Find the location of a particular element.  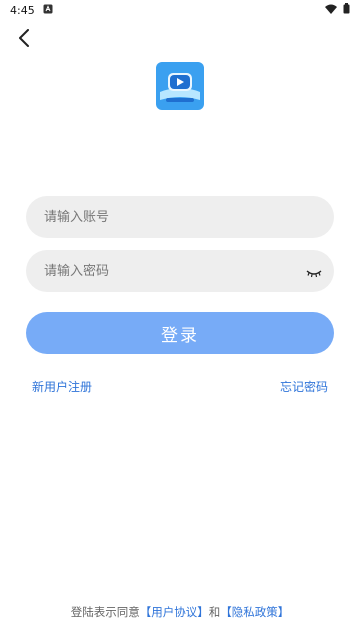

user-agreement-link: 【用户协议】 is located at coordinates (174, 612).